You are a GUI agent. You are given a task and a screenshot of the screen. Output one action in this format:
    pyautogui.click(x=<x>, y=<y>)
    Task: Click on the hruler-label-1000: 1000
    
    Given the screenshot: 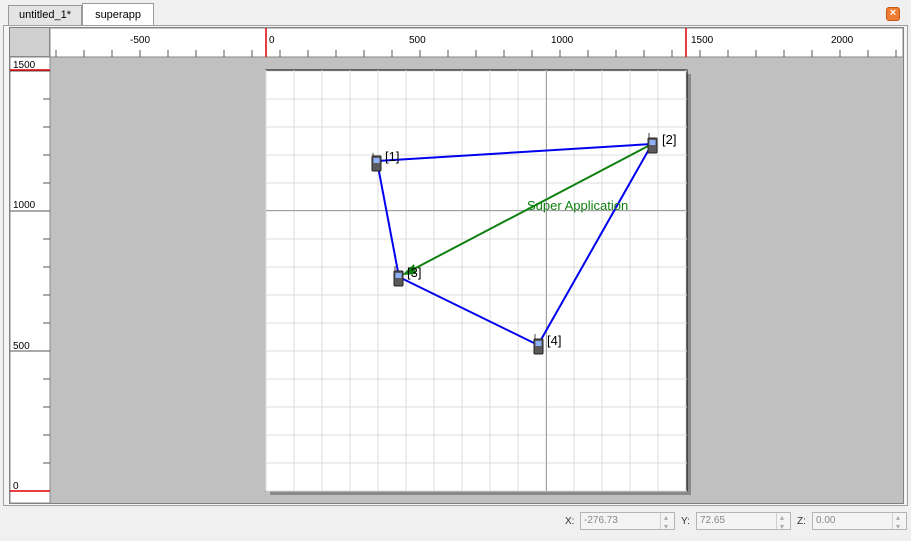 What is the action you would take?
    pyautogui.click(x=562, y=40)
    